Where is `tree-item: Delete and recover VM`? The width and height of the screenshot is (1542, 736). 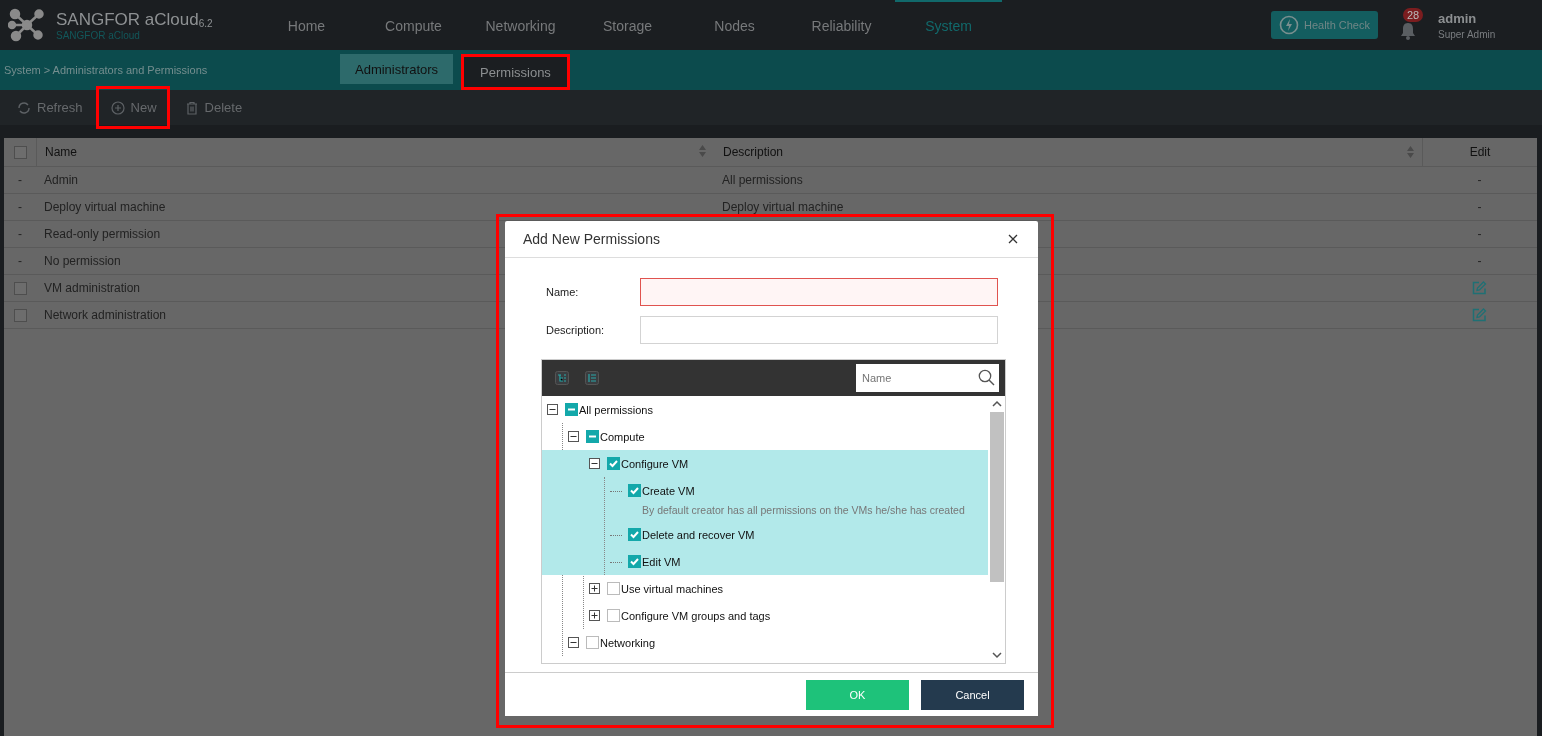 tree-item: Delete and recover VM is located at coordinates (698, 534).